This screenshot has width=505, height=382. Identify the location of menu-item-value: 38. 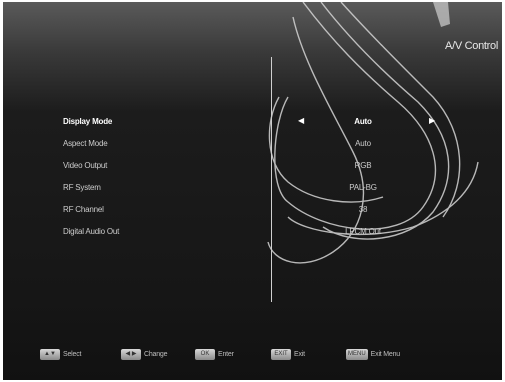
(363, 209).